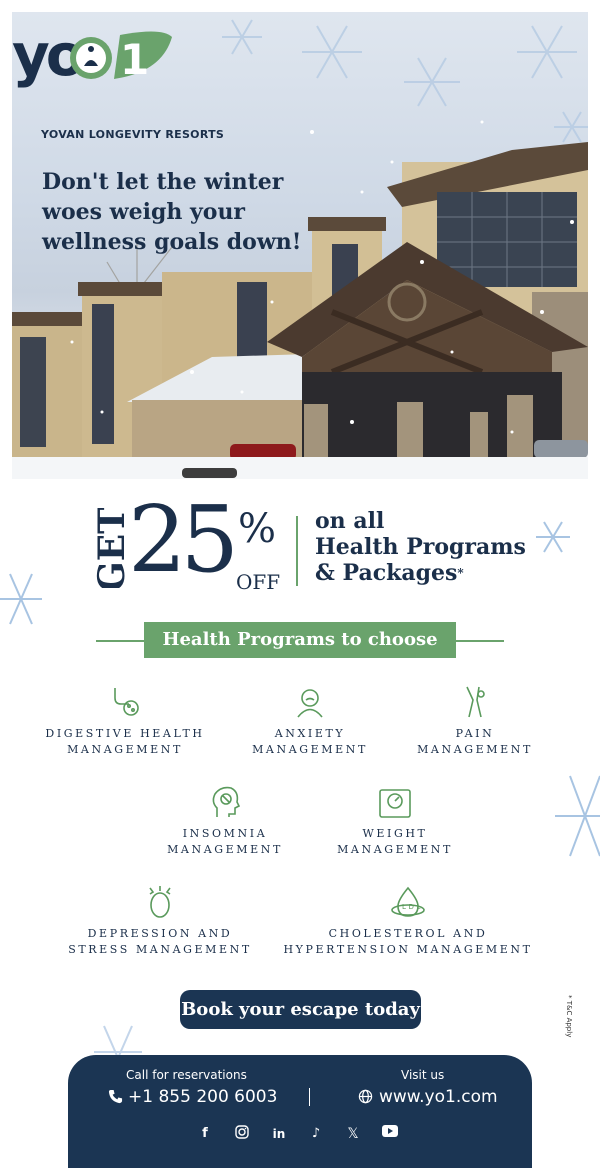 The image size is (600, 1168). Describe the element at coordinates (412, 907) in the screenshot. I see `svg-text: LDL` at that location.